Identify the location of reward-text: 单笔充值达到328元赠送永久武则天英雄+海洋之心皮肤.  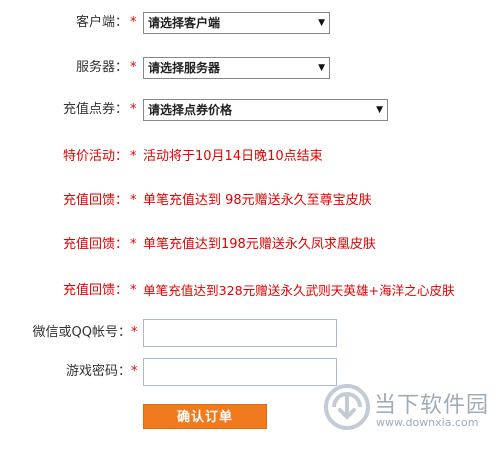
(299, 290).